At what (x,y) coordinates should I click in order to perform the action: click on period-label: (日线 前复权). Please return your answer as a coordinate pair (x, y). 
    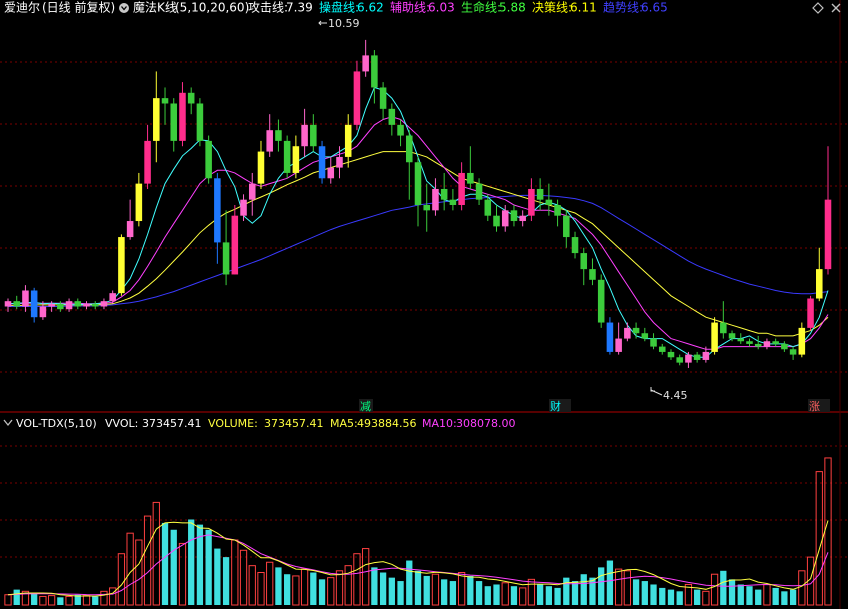
    Looking at the image, I should click on (78, 7).